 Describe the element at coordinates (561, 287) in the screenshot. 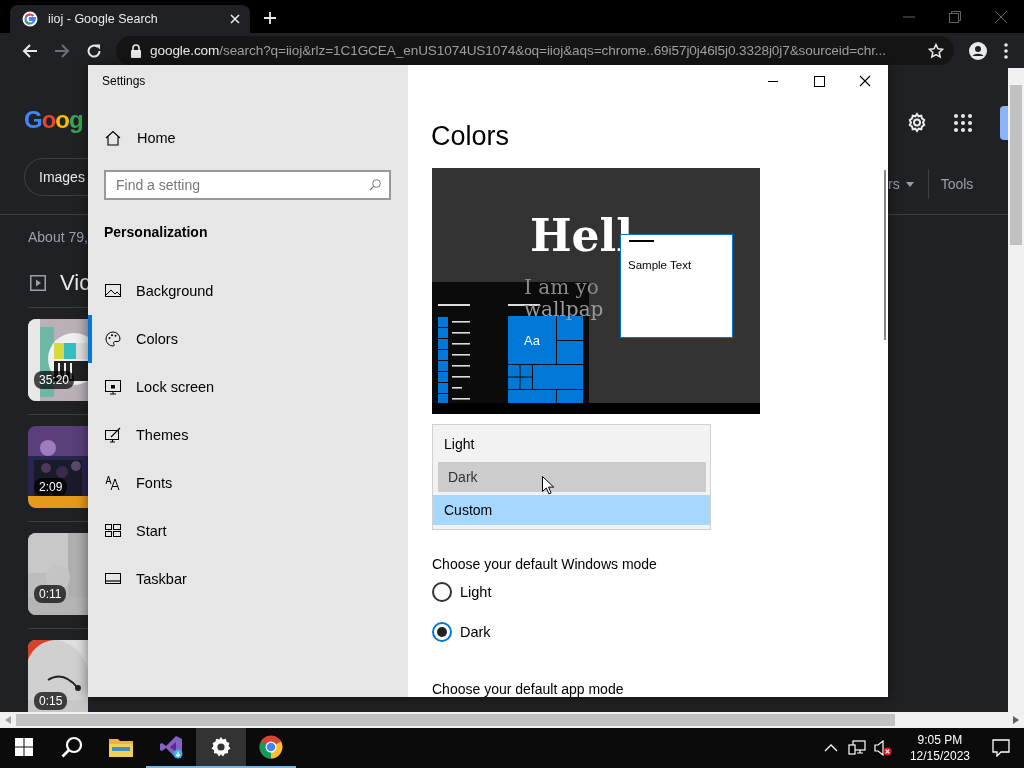

I see `preview-subtitle: I am yo` at that location.